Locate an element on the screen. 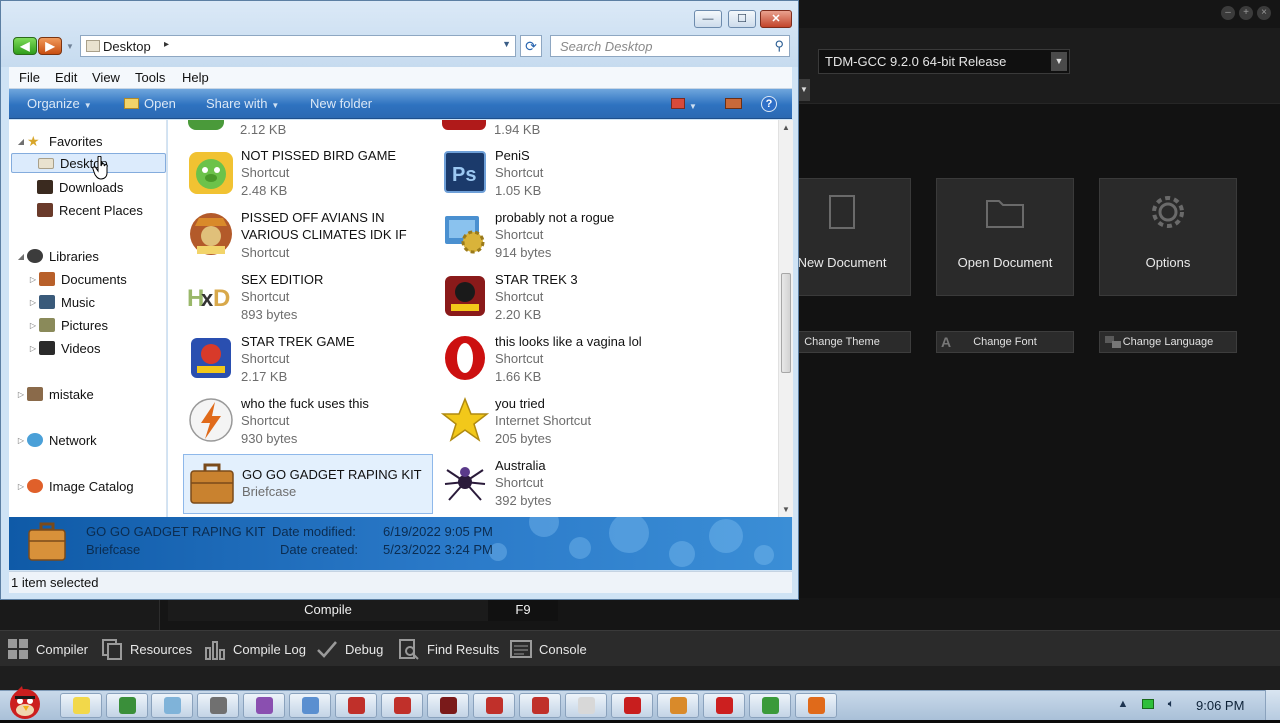 The width and height of the screenshot is (1280, 723). tab-compile-log: Compile Log is located at coordinates (254, 649).